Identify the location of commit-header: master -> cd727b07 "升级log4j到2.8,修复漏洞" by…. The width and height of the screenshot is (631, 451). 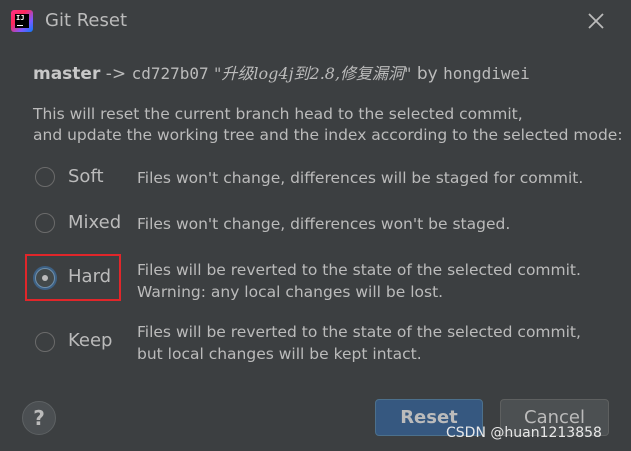
(281, 72).